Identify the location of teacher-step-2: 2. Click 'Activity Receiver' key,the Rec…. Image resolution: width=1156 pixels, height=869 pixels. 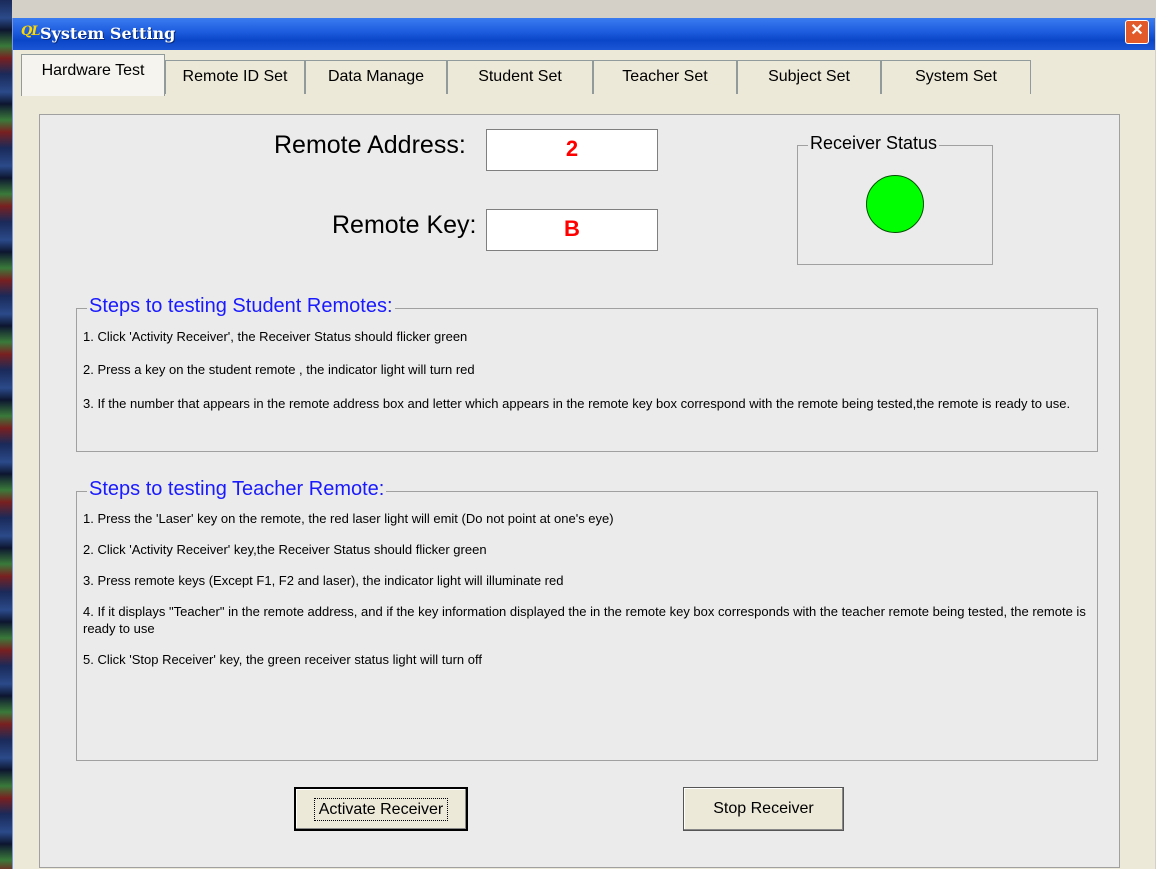
(285, 549).